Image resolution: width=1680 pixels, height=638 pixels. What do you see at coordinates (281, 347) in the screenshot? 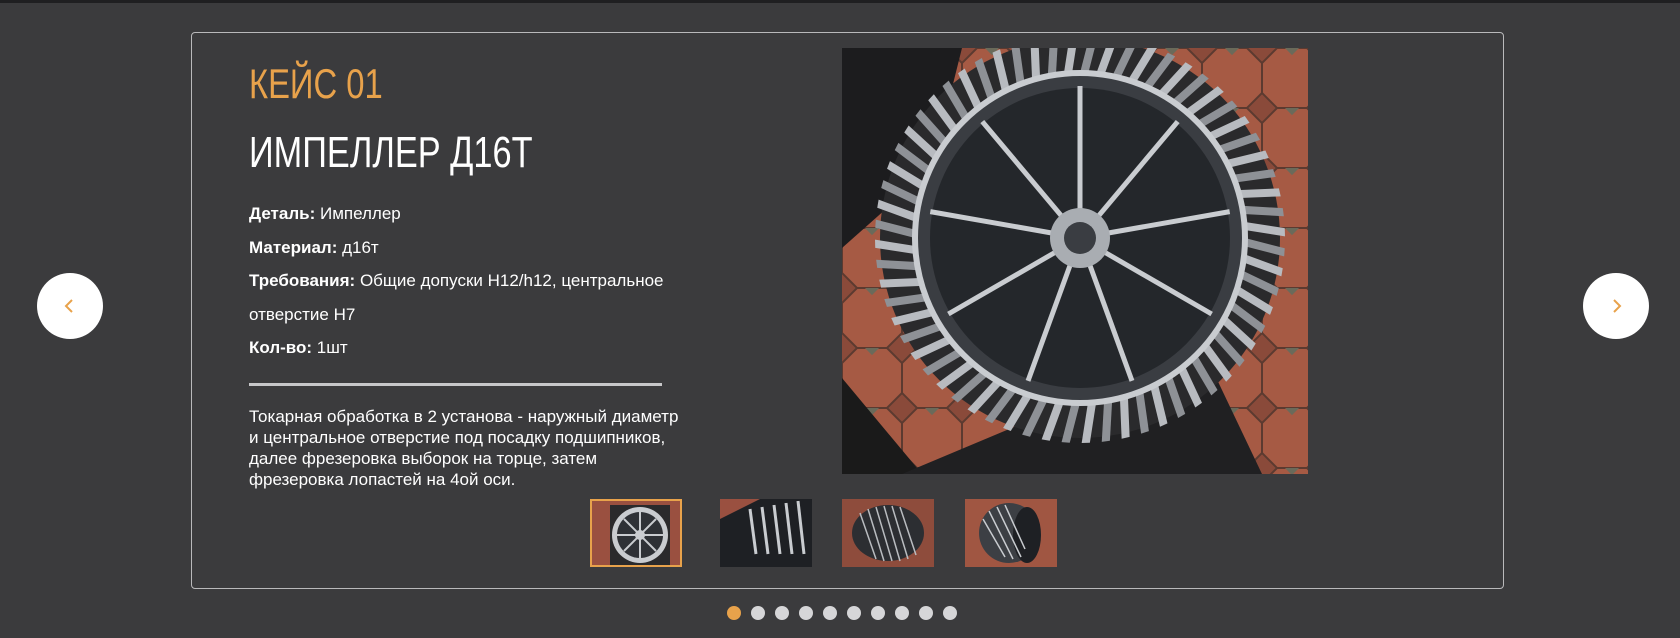
I see `spec-key: Кол-во:` at bounding box center [281, 347].